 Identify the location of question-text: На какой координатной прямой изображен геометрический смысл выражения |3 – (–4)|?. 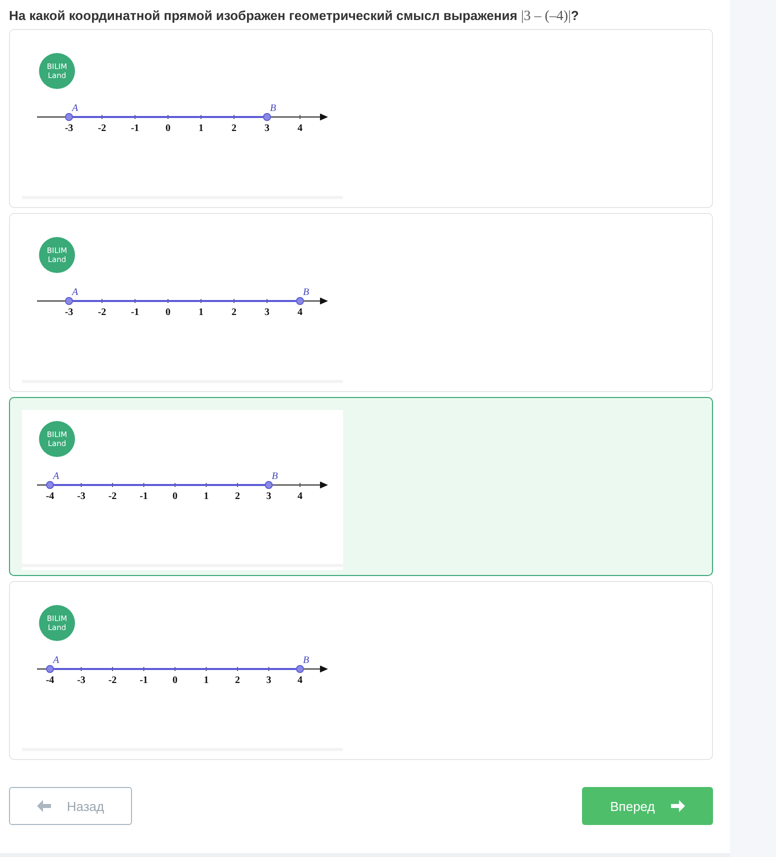
(294, 17).